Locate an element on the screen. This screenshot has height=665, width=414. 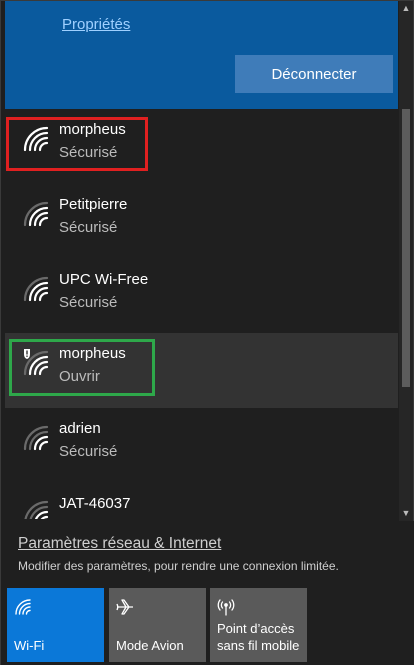
mobile-hotspot-tile: Point d’accès sans fil mobile is located at coordinates (258, 625).